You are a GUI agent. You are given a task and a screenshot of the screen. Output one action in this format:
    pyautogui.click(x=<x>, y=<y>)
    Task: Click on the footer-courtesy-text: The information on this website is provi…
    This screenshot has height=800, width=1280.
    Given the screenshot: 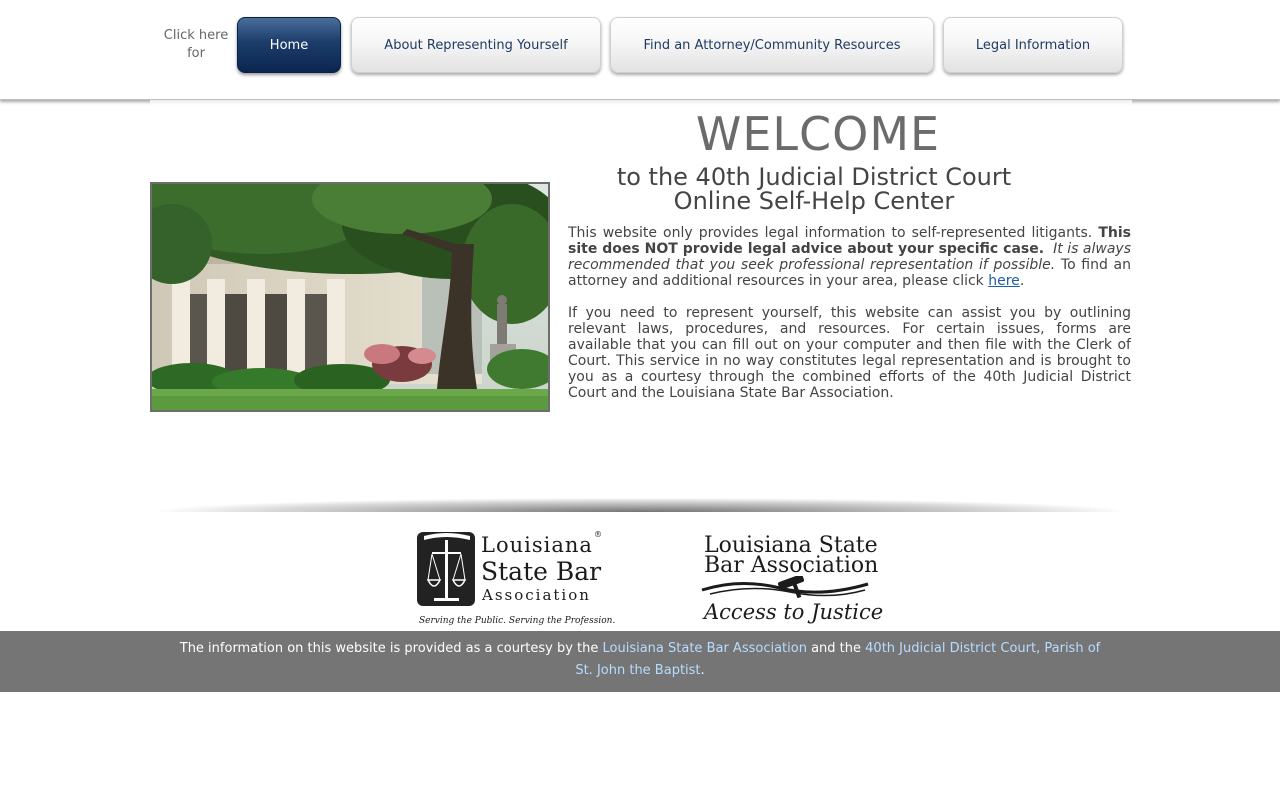 What is the action you would take?
    pyautogui.click(x=640, y=660)
    